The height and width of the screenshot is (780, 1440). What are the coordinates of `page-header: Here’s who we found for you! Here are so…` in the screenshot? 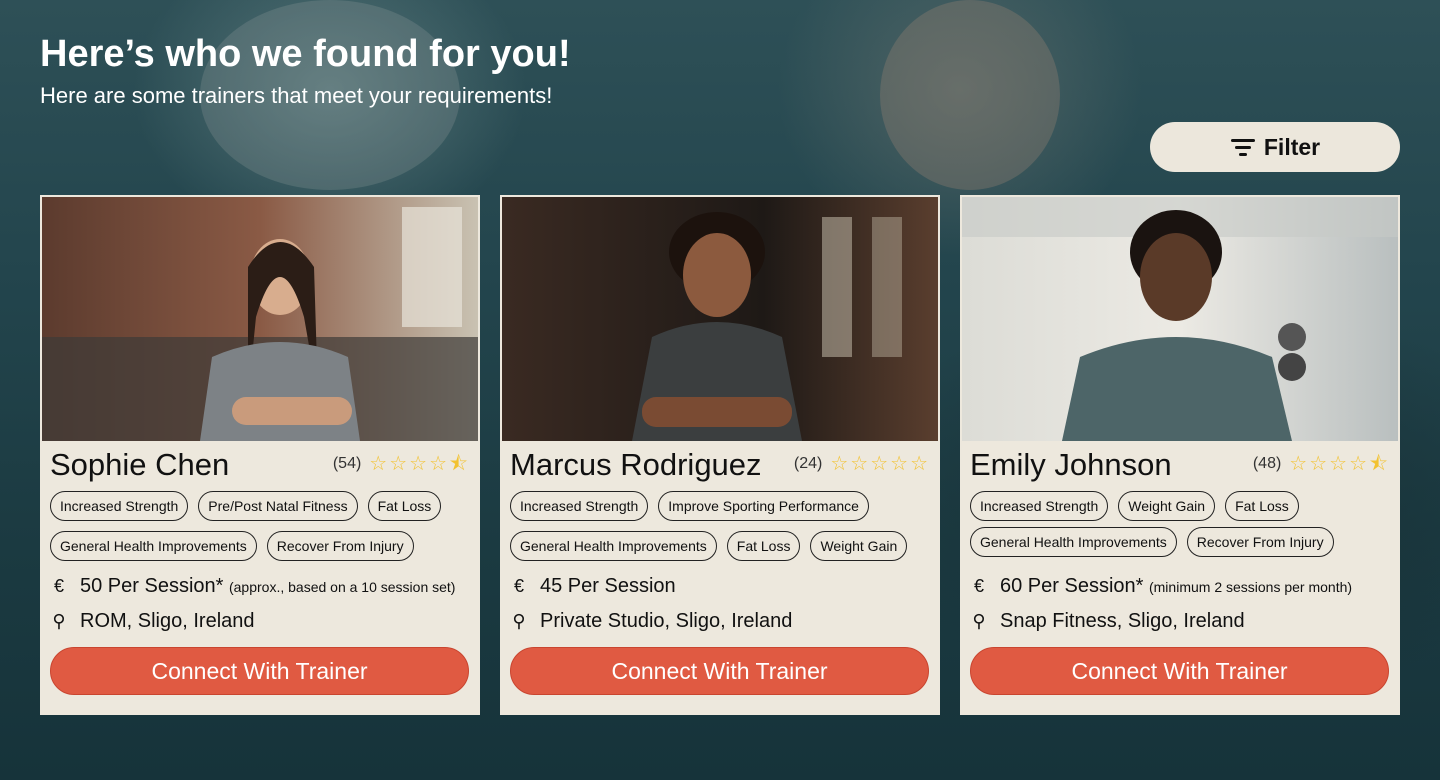 It's located at (305, 70).